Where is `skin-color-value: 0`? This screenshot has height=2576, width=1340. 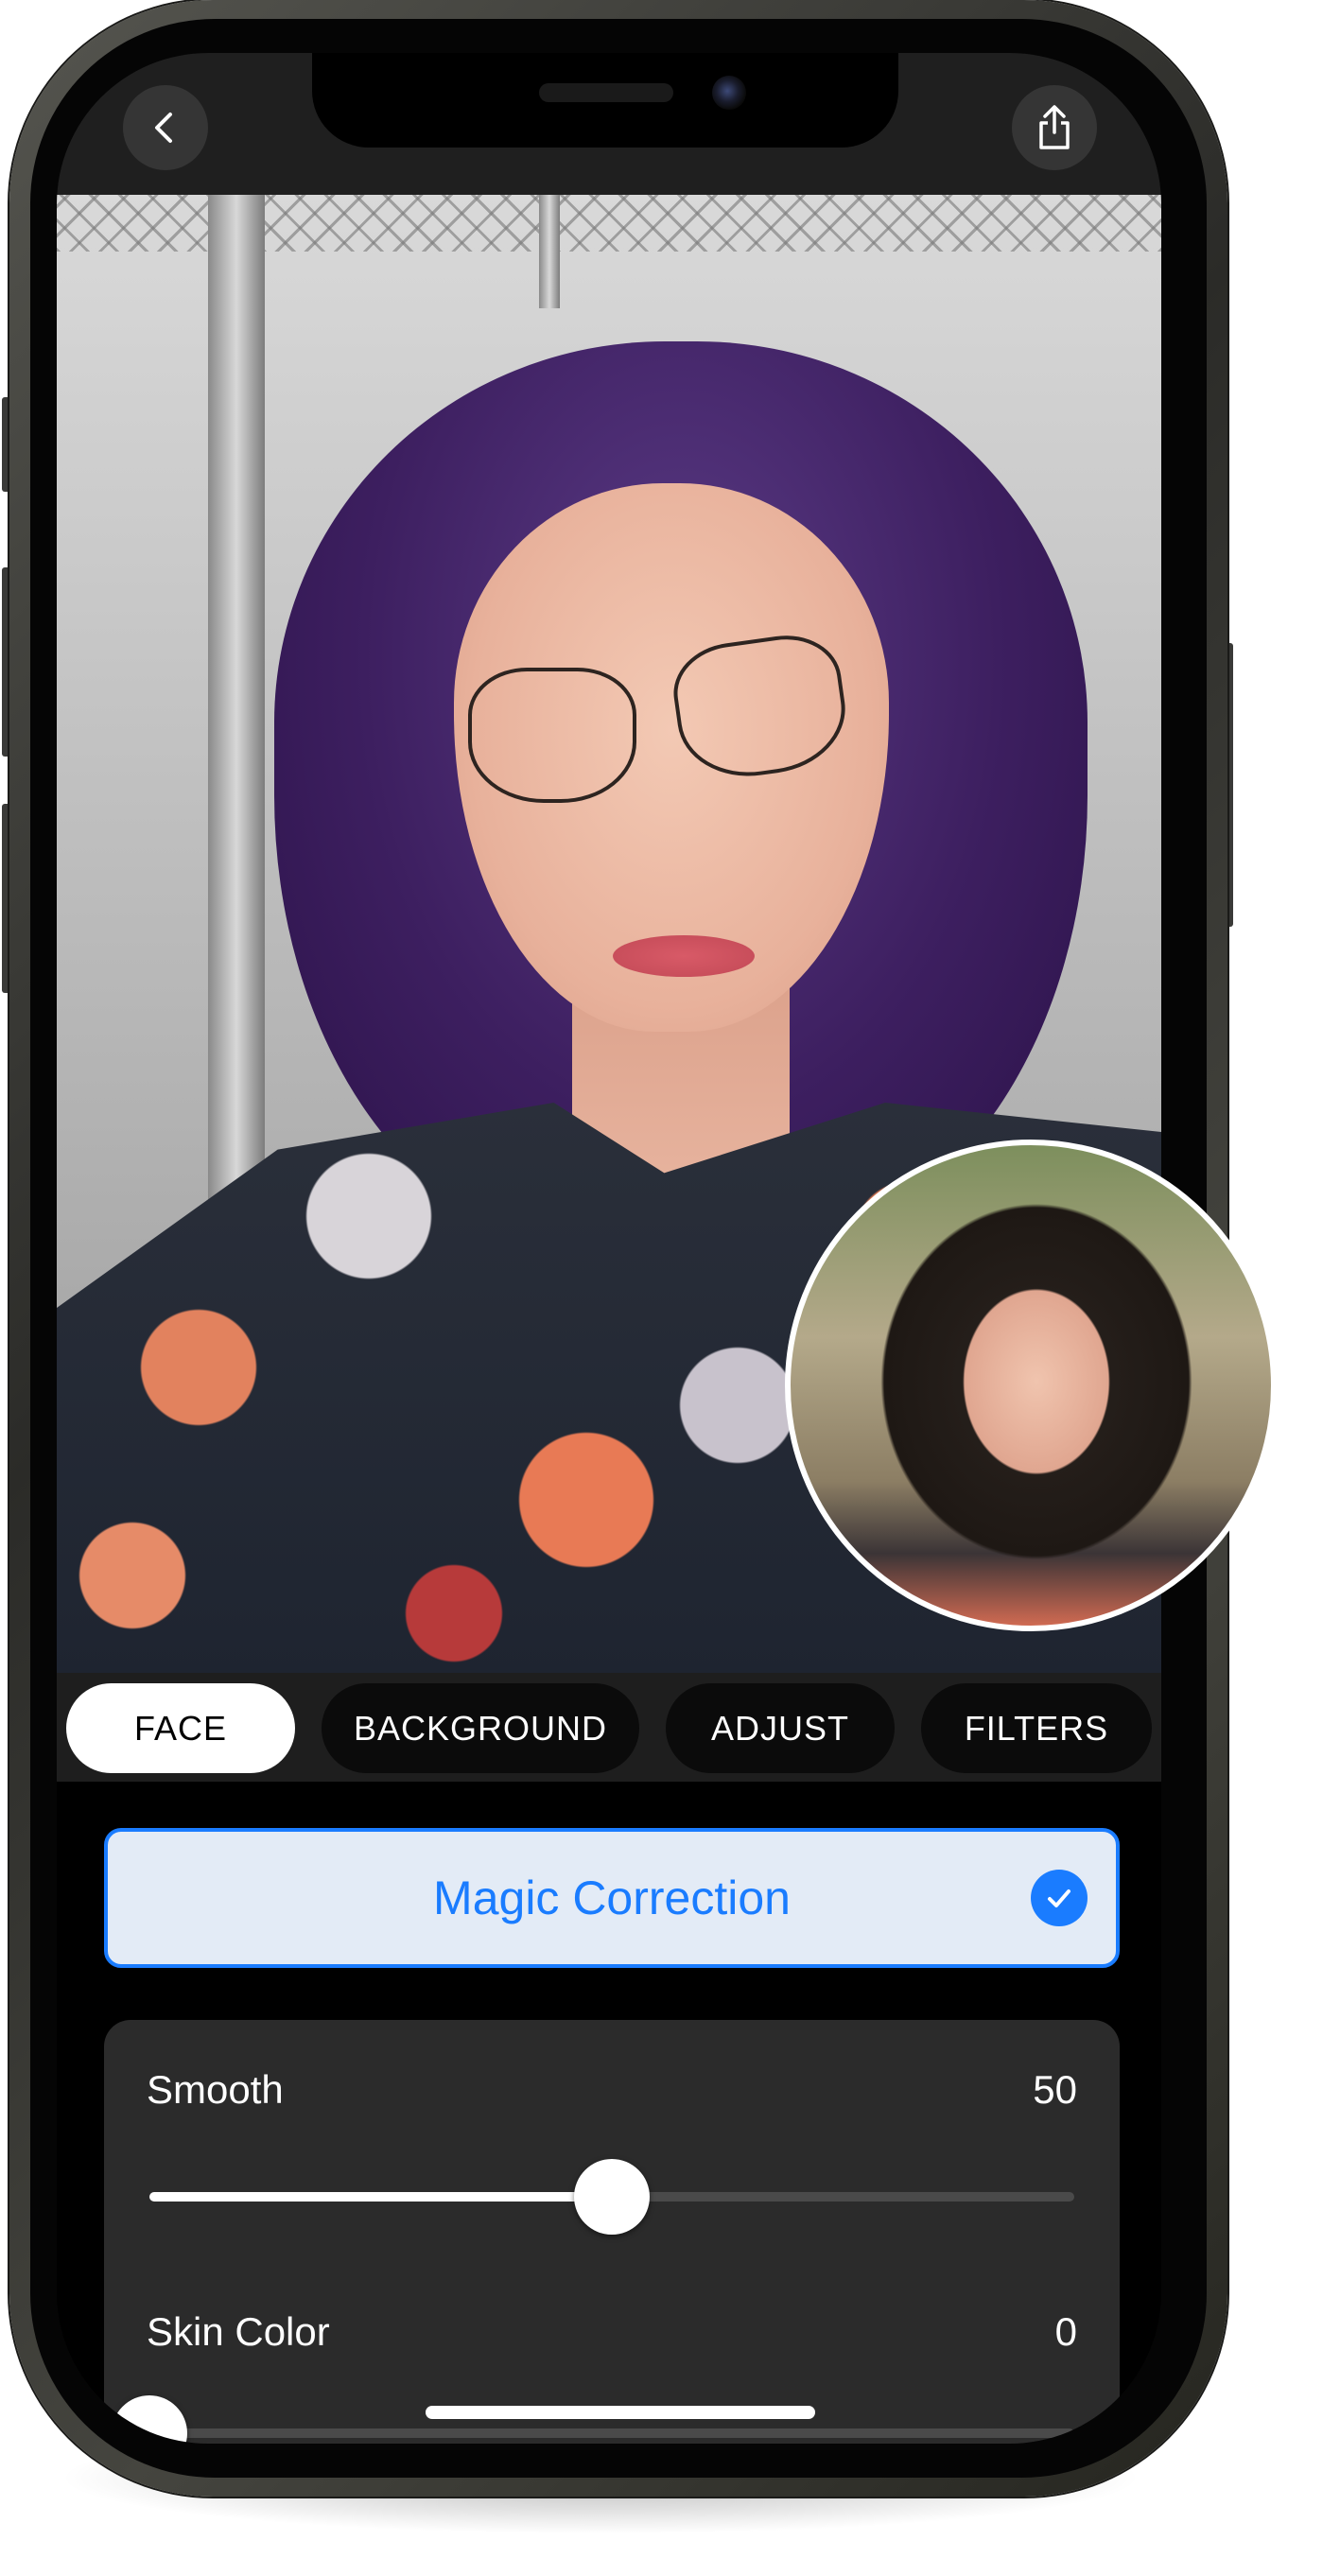
skin-color-value: 0 is located at coordinates (1065, 2331).